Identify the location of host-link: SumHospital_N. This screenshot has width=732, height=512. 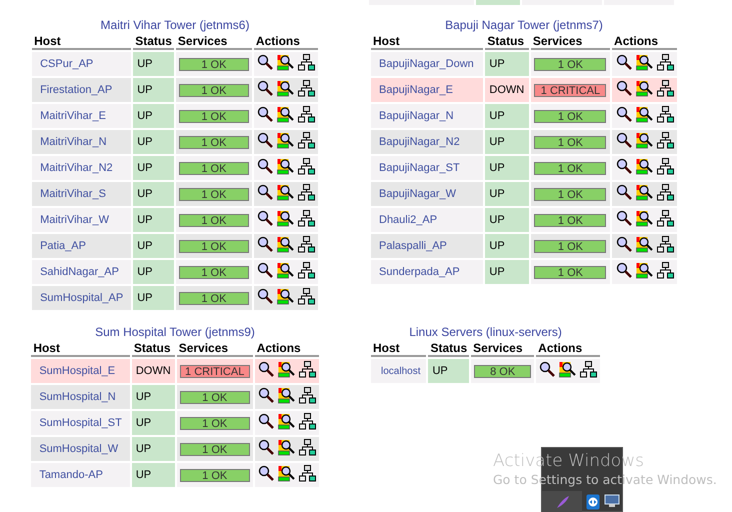
(80, 397).